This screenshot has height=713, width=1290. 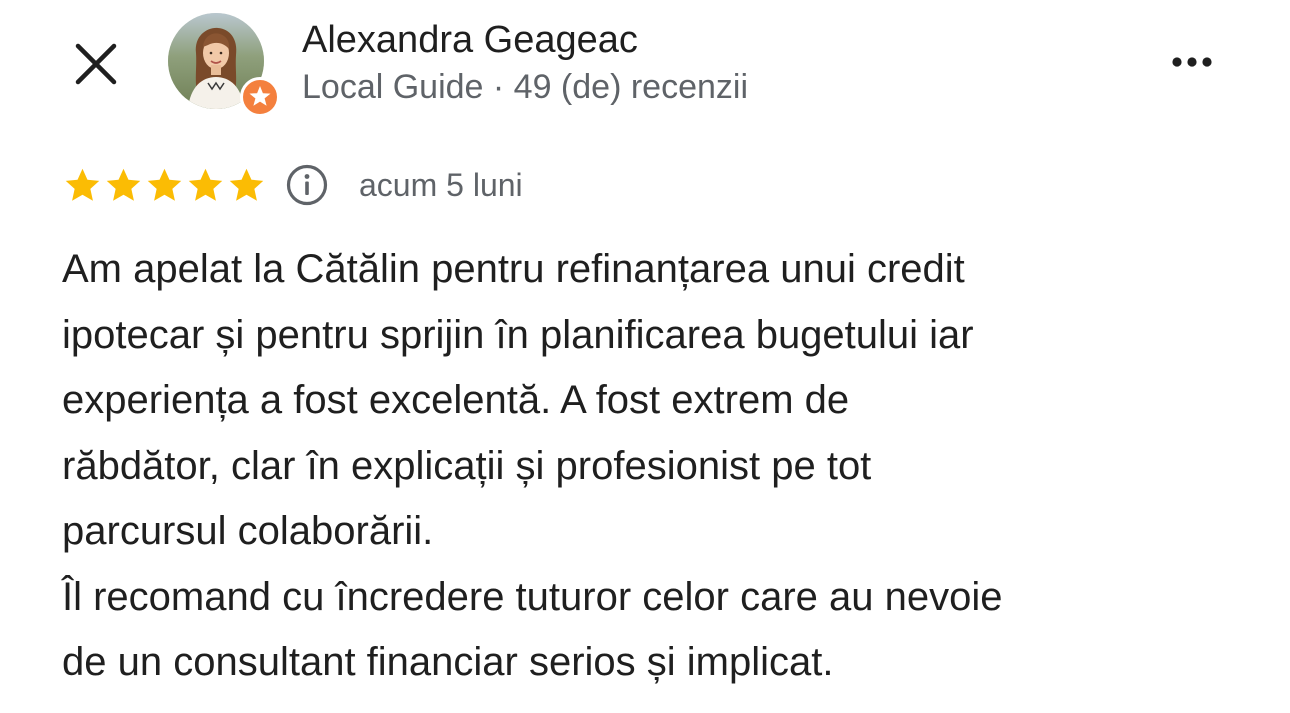 What do you see at coordinates (224, 65) in the screenshot?
I see `author-avatar-group` at bounding box center [224, 65].